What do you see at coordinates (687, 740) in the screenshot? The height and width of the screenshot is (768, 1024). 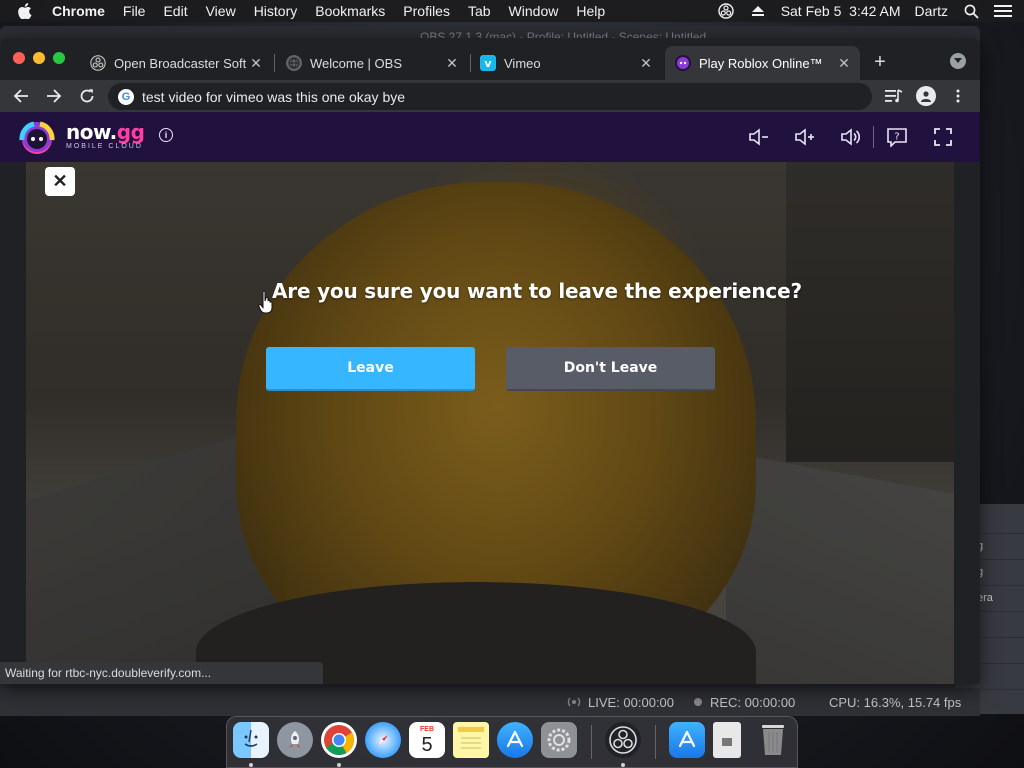 I see `app-store-downloads-icon` at bounding box center [687, 740].